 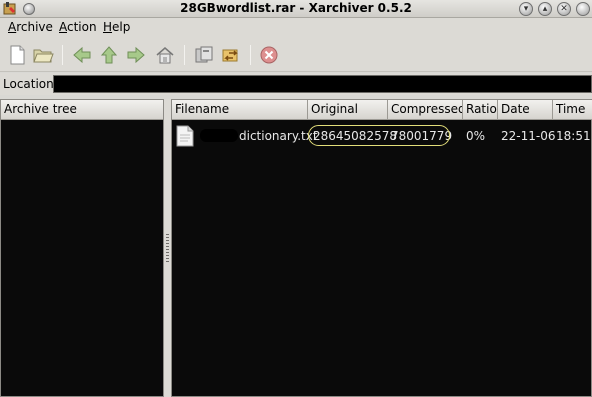 I want to click on minimize-icon: ▾, so click(x=526, y=9).